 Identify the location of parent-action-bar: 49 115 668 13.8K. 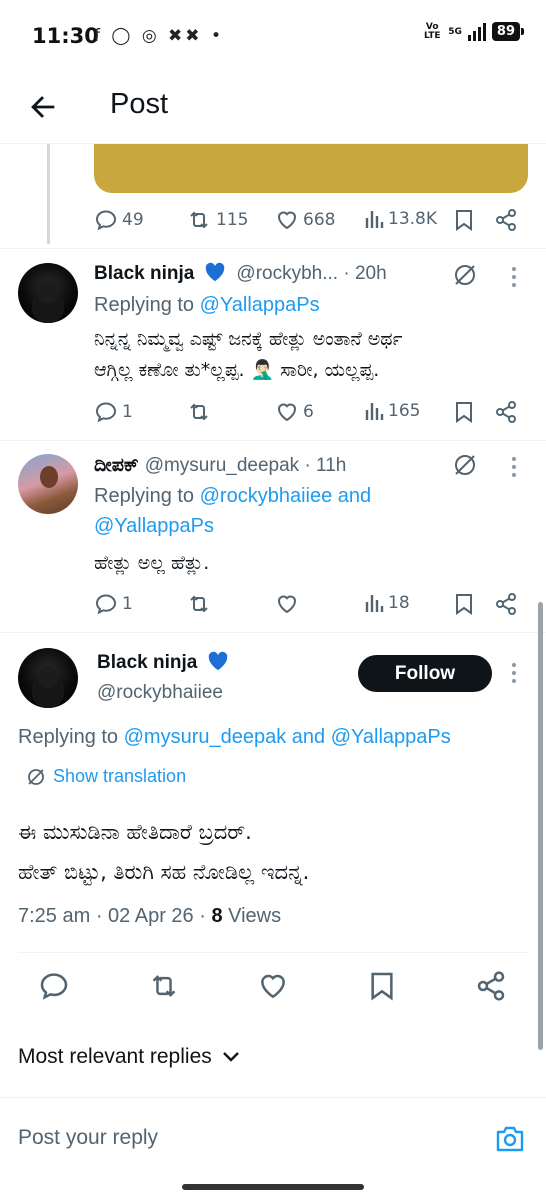
(273, 222).